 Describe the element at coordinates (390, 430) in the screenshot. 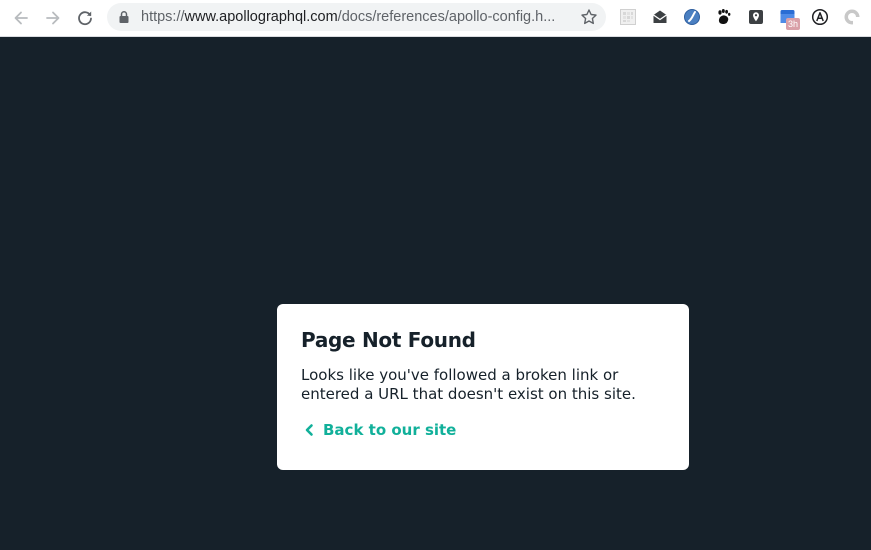

I see `back-link-label: Back to our site` at that location.